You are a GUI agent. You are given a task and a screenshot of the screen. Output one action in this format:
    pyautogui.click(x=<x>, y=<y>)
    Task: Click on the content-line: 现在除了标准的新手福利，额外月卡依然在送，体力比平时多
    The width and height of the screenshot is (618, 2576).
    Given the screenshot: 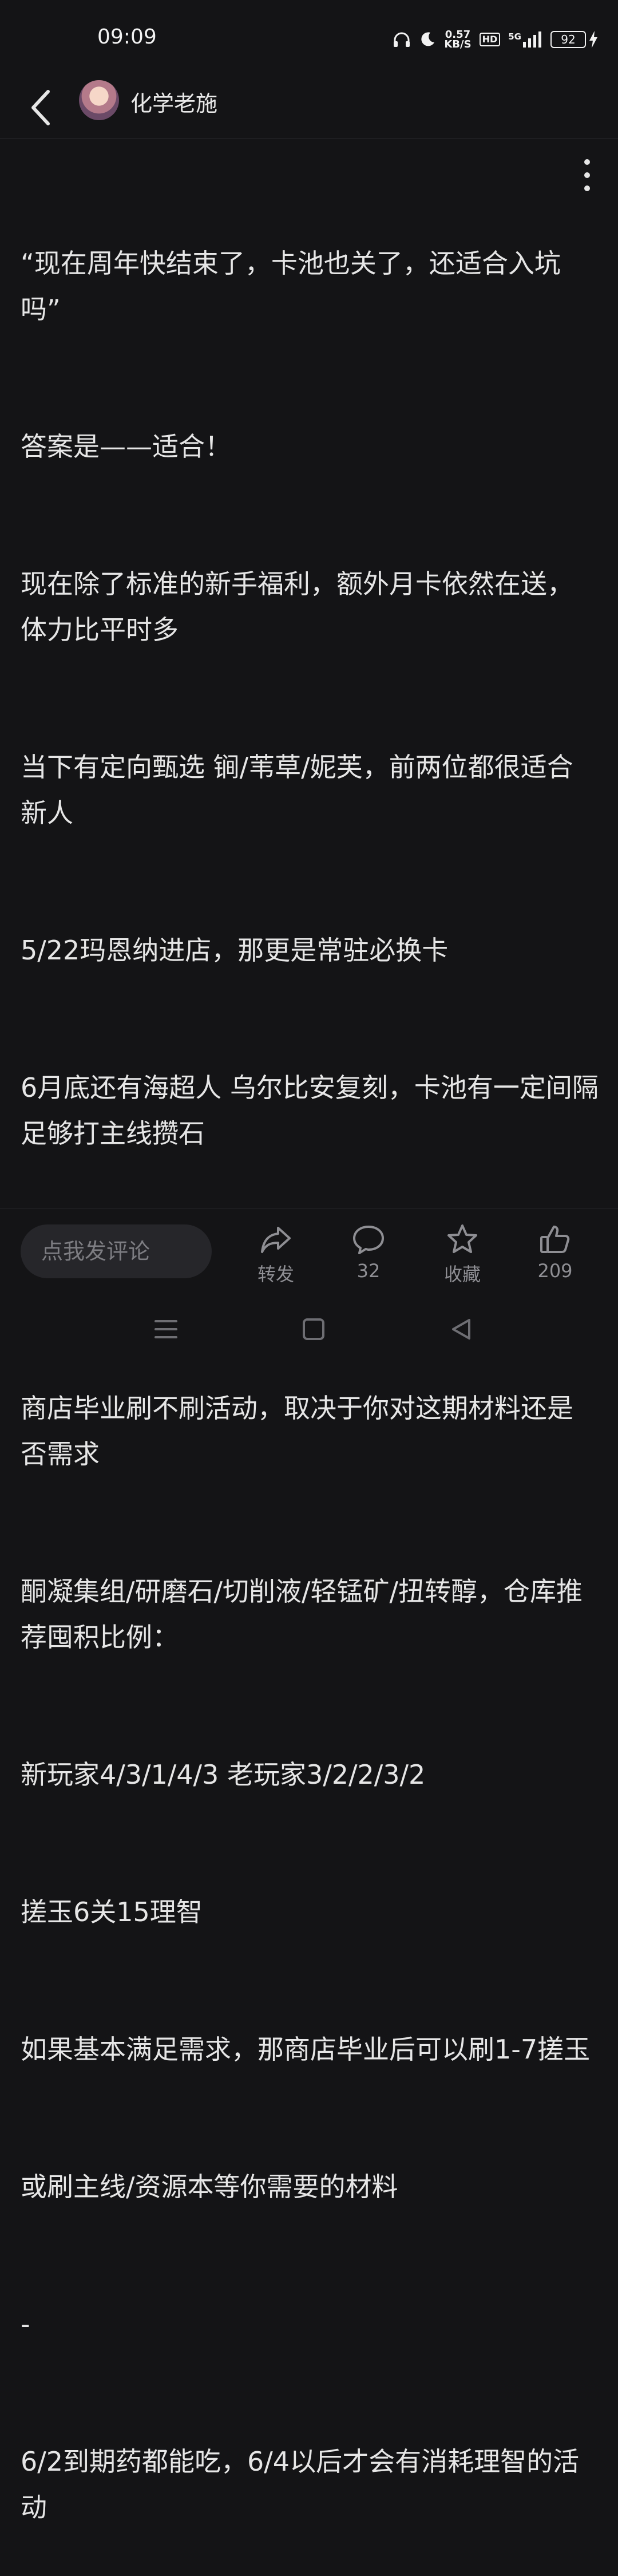 What is the action you would take?
    pyautogui.click(x=297, y=606)
    